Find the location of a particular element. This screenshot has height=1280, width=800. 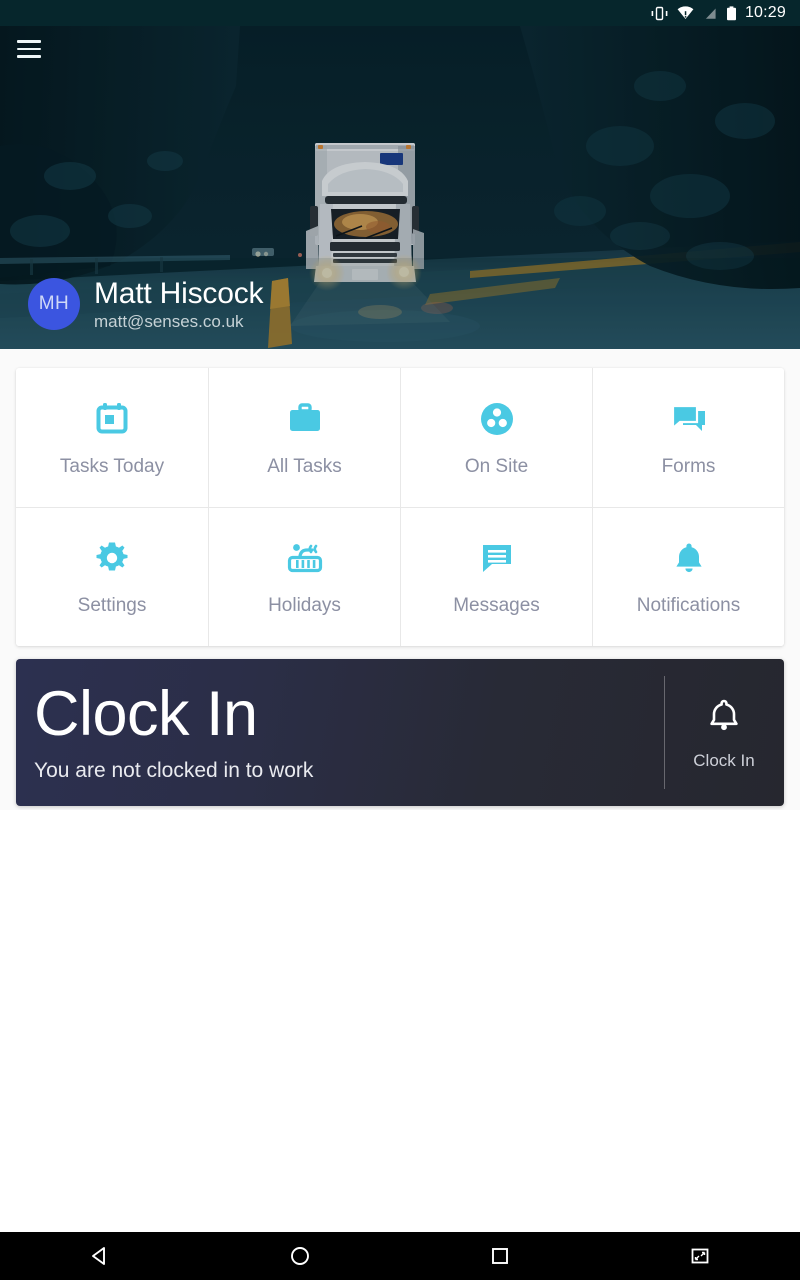

home-circle-icon is located at coordinates (300, 1256).